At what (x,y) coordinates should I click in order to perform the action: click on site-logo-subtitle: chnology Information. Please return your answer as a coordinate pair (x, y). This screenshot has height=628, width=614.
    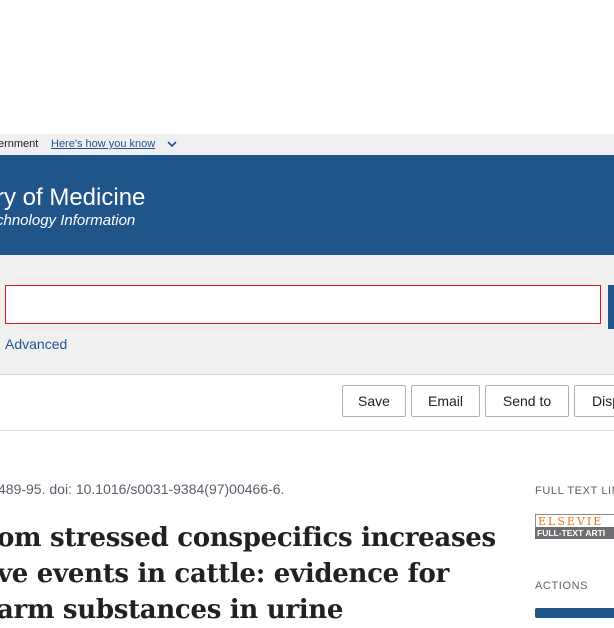
    Looking at the image, I should click on (67, 221).